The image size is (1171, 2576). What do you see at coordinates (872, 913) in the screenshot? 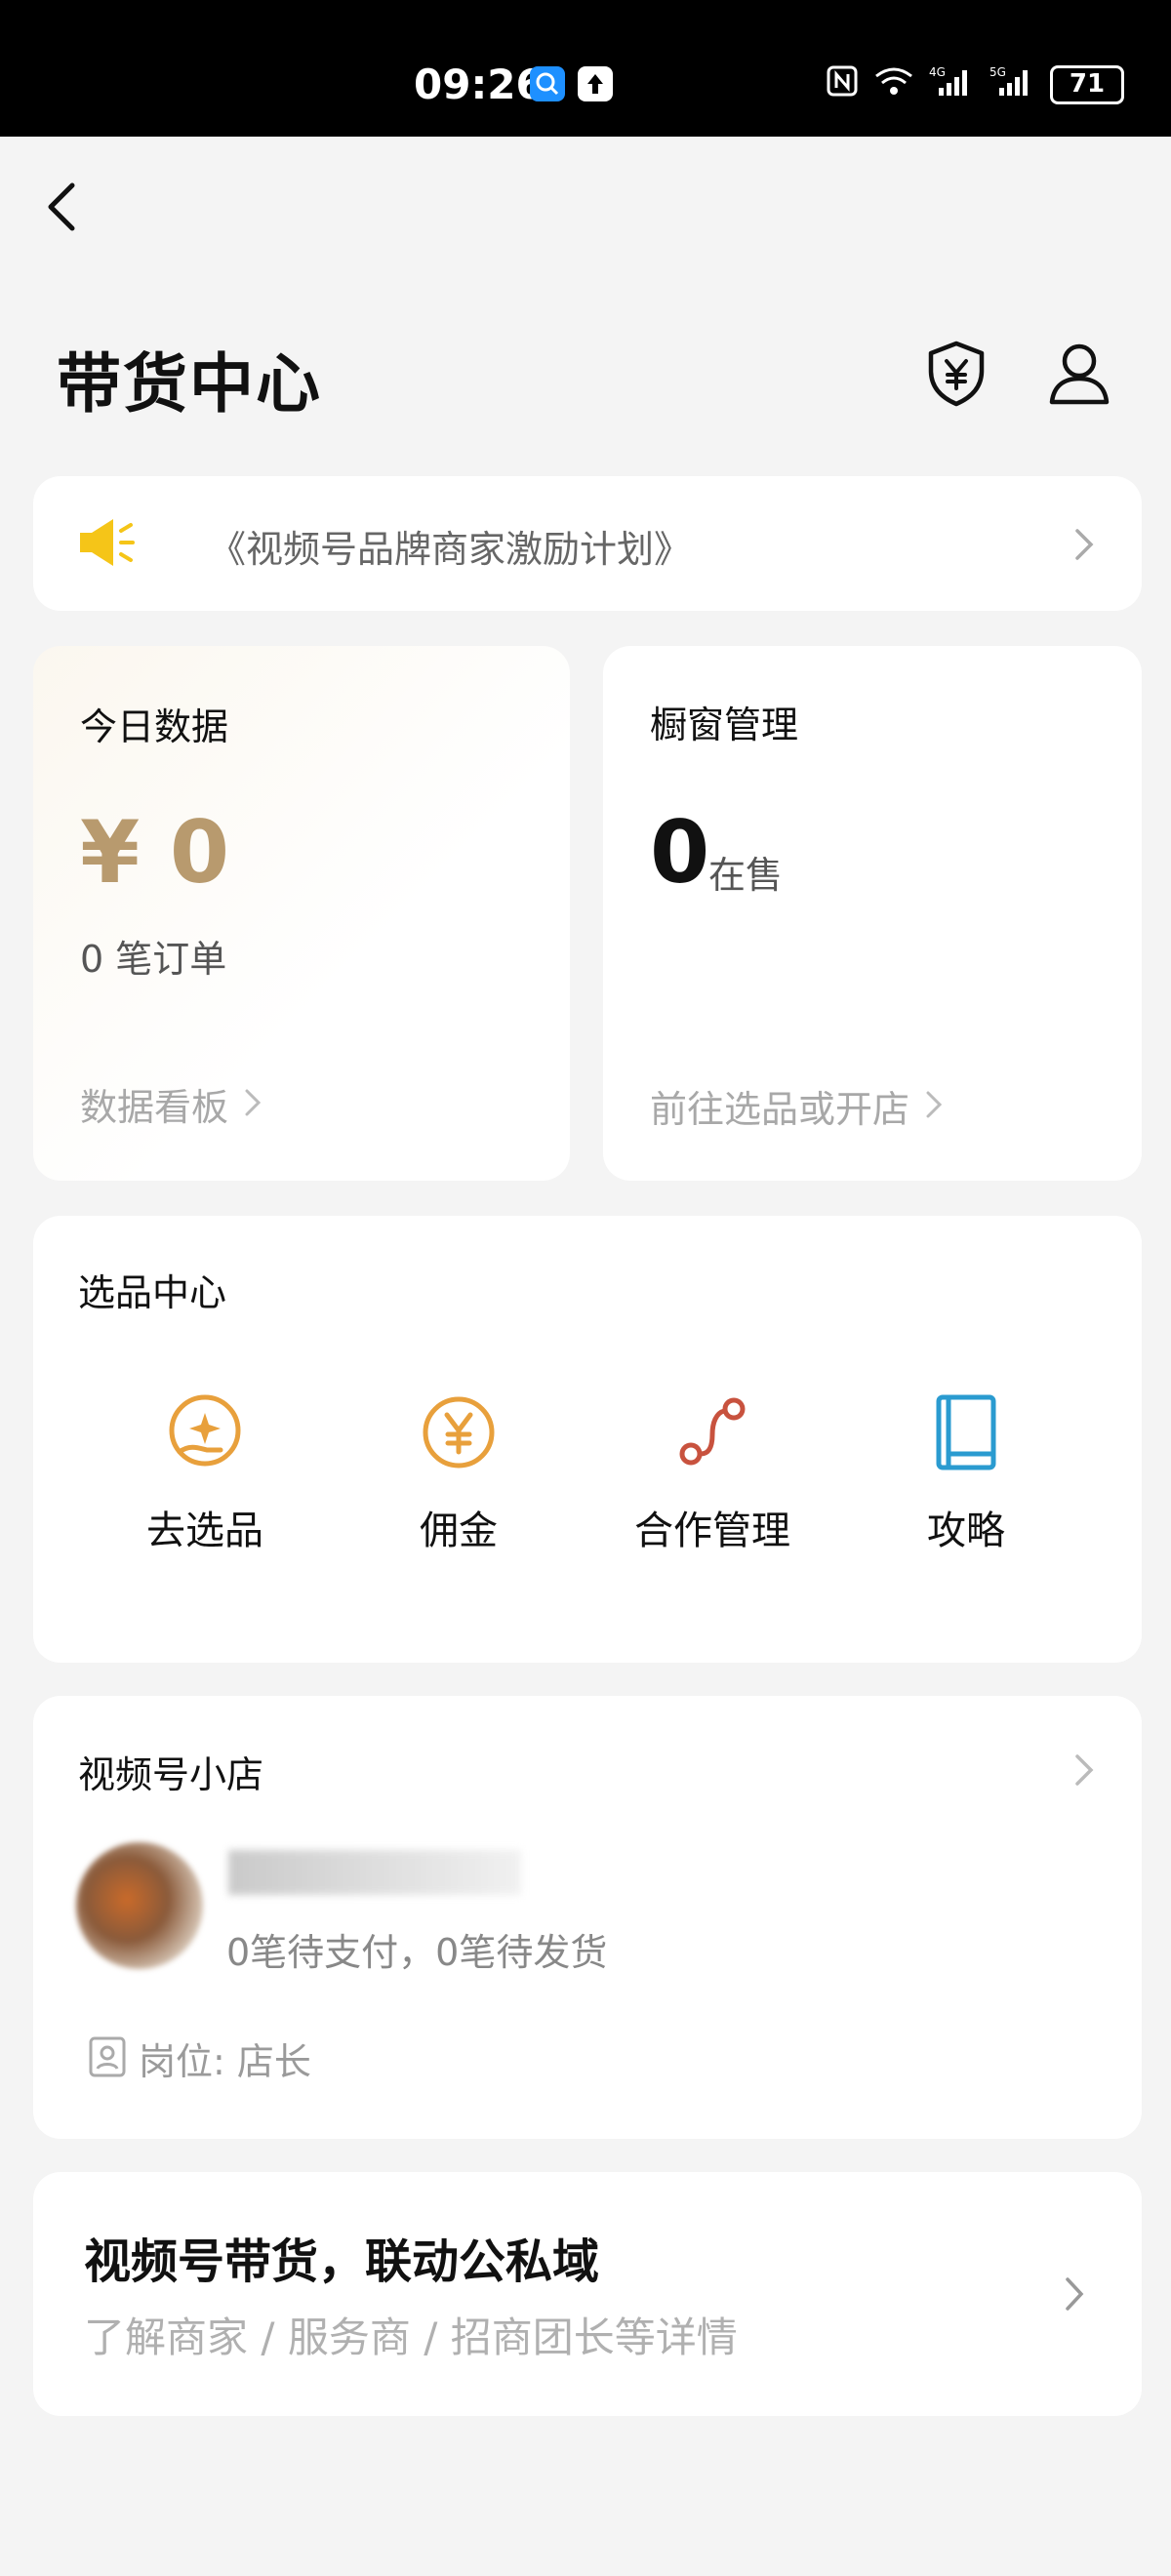
I see `showcase-card: 橱窗管理 0 在售 前往选品或开店` at bounding box center [872, 913].